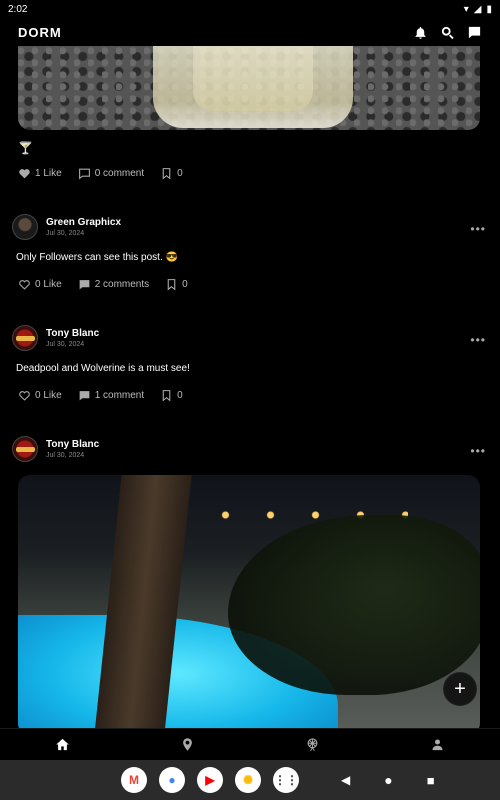 The image size is (500, 800). I want to click on location-pin-icon, so click(187, 744).